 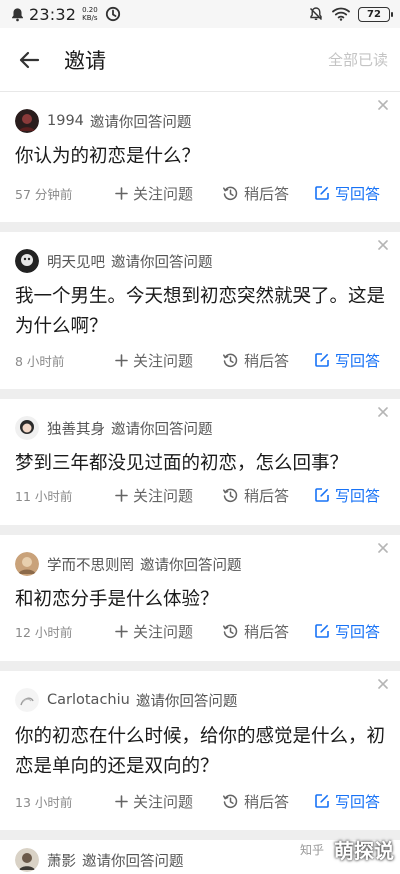 What do you see at coordinates (53, 14) in the screenshot?
I see `status-time: 23:32` at bounding box center [53, 14].